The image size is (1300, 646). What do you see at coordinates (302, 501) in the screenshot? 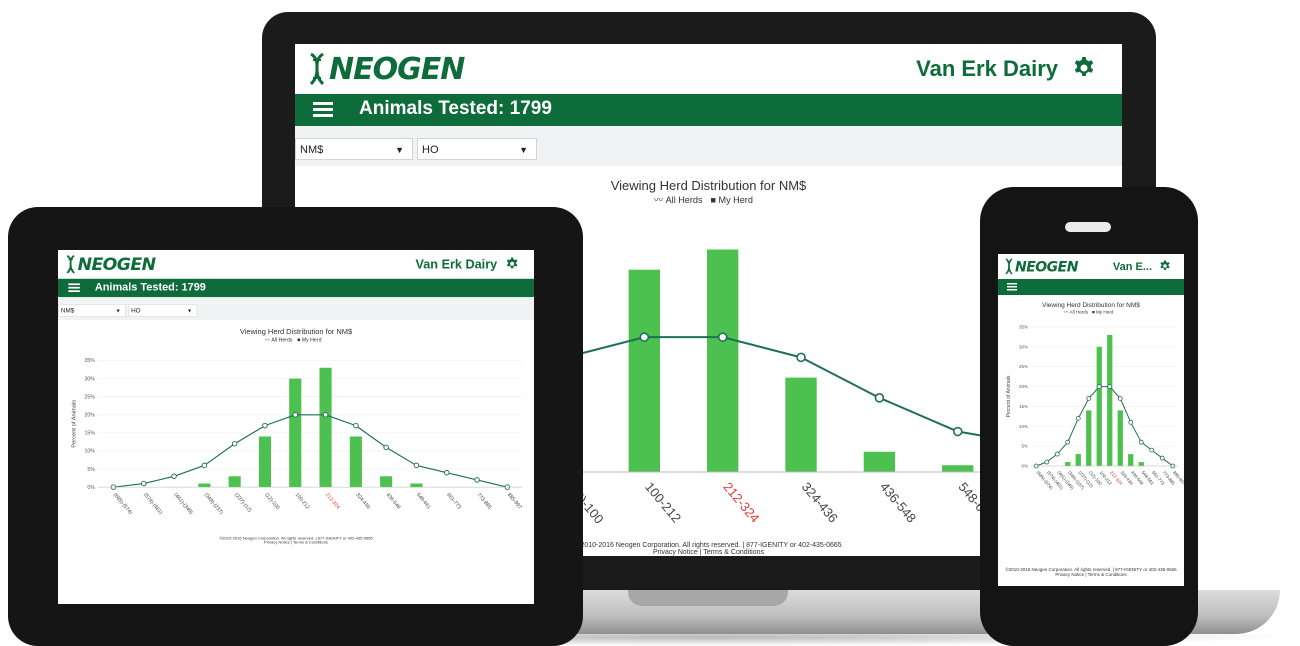
I see `x-tick-label: 100-212` at bounding box center [302, 501].